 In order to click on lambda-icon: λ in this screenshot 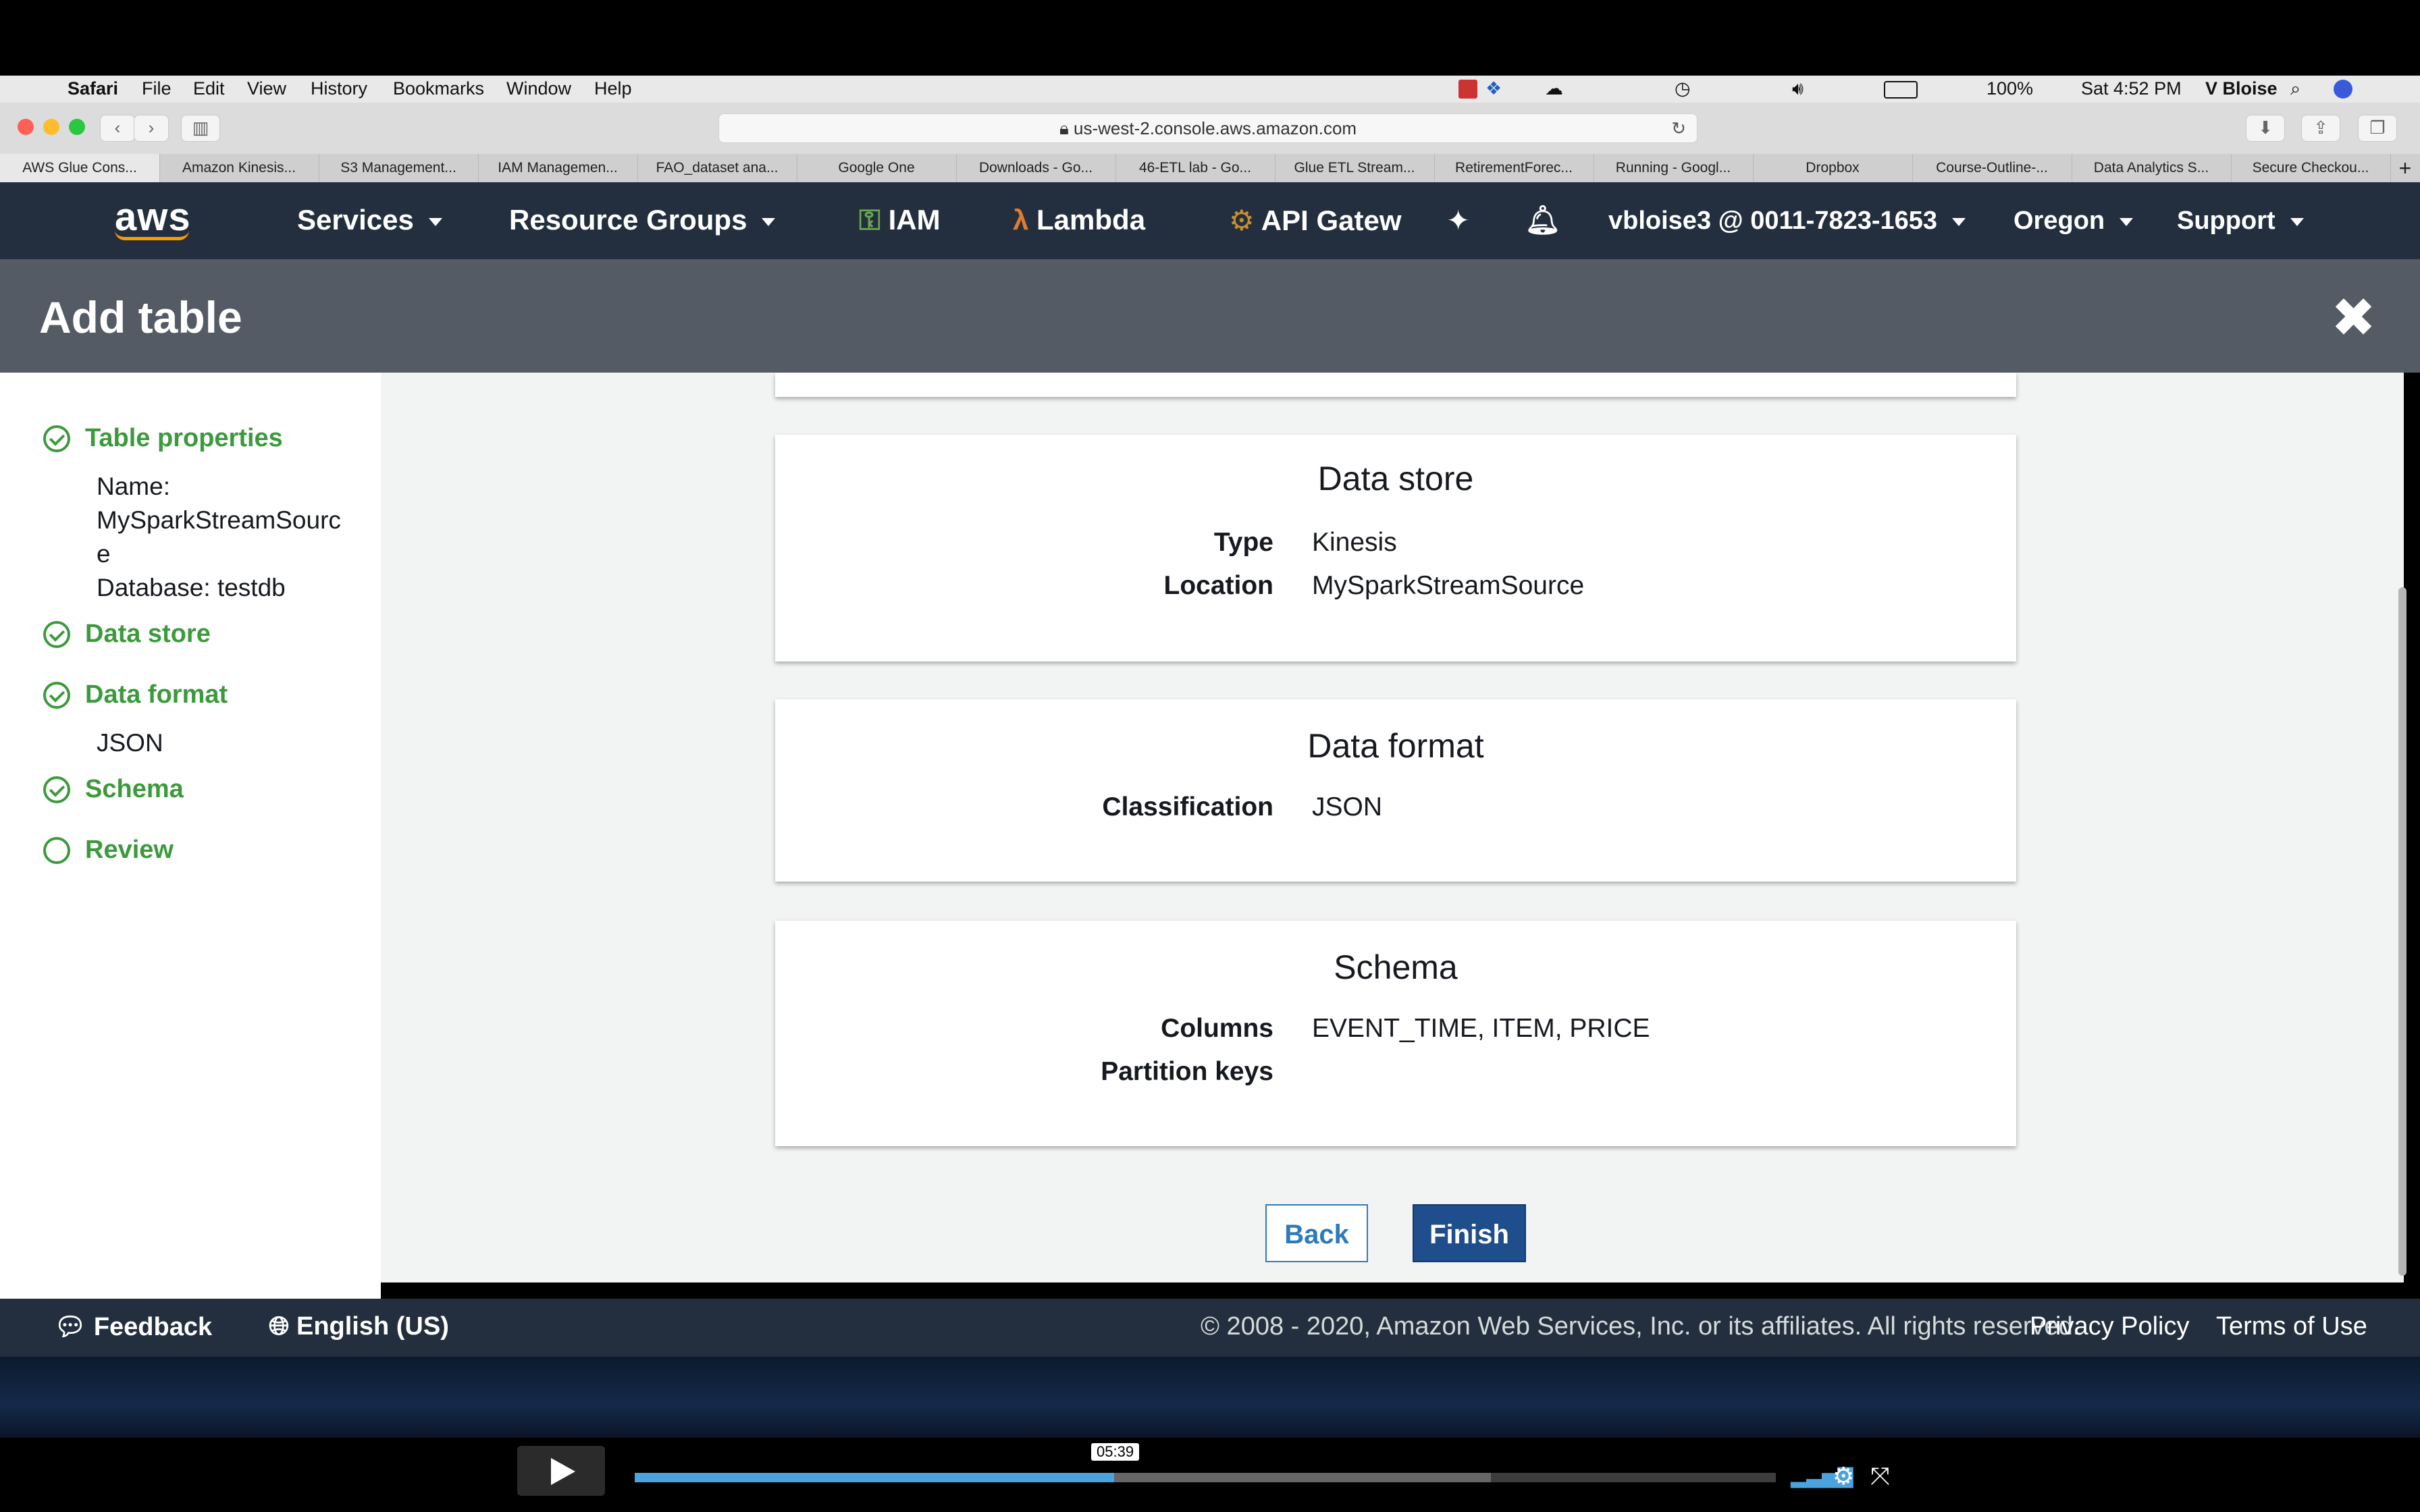, I will do `click(1025, 220)`.